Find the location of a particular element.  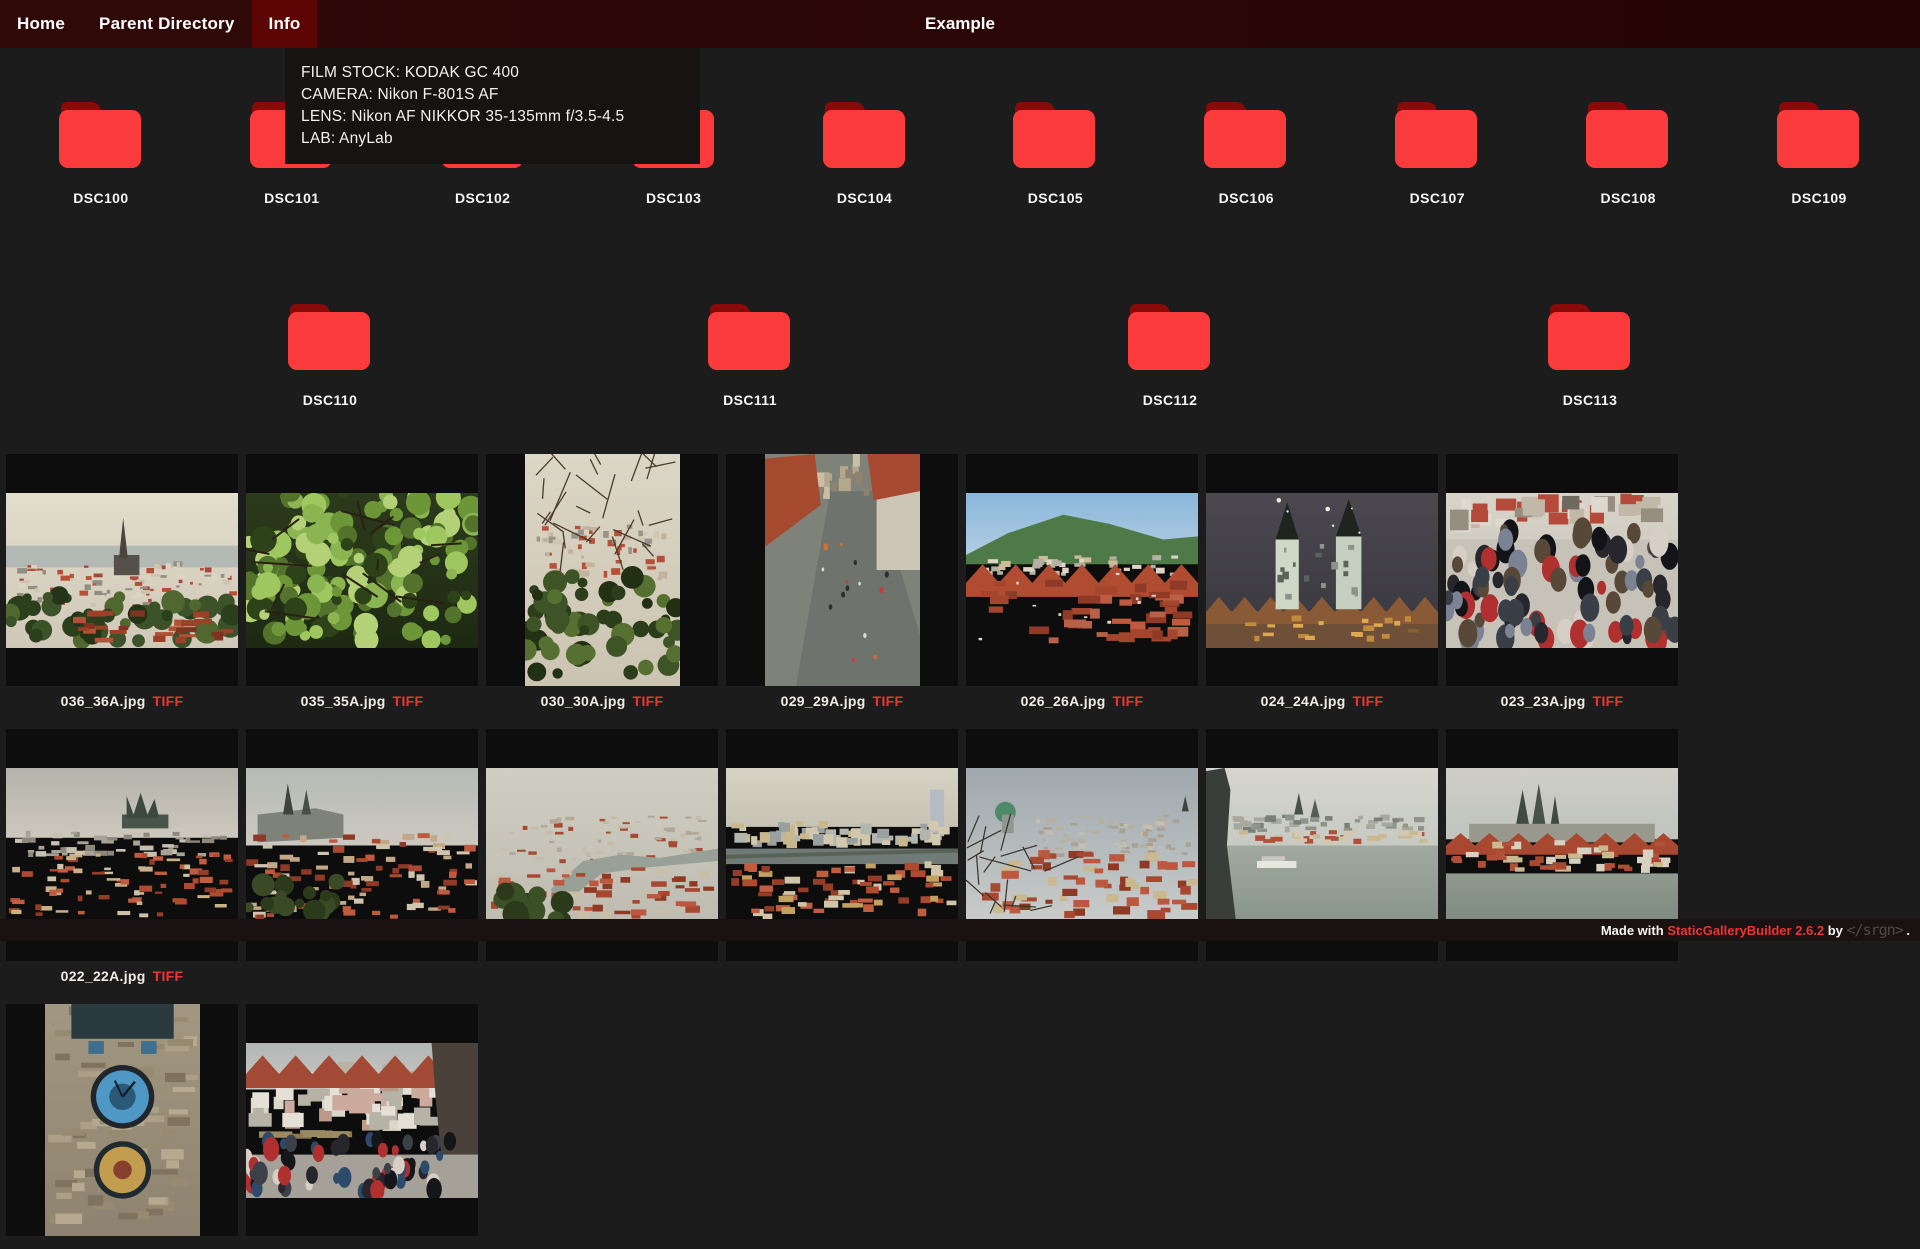

folder-item-dsc112: DSC112 is located at coordinates (1170, 353).